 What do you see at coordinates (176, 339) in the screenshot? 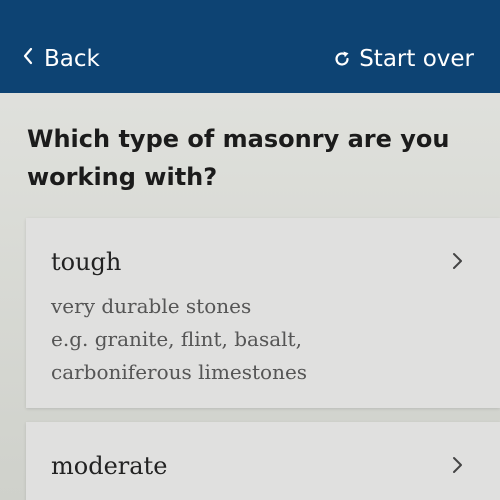
I see `option-description-line: e.g. granite, flint, basalt,` at bounding box center [176, 339].